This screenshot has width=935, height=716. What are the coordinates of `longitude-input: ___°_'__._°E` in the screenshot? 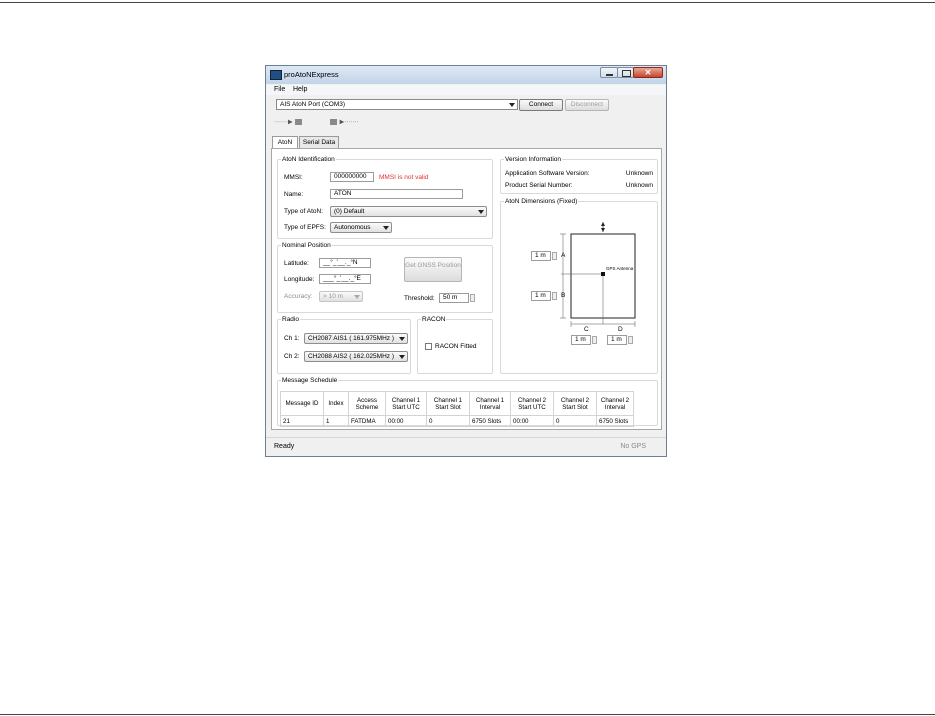 It's located at (345, 279).